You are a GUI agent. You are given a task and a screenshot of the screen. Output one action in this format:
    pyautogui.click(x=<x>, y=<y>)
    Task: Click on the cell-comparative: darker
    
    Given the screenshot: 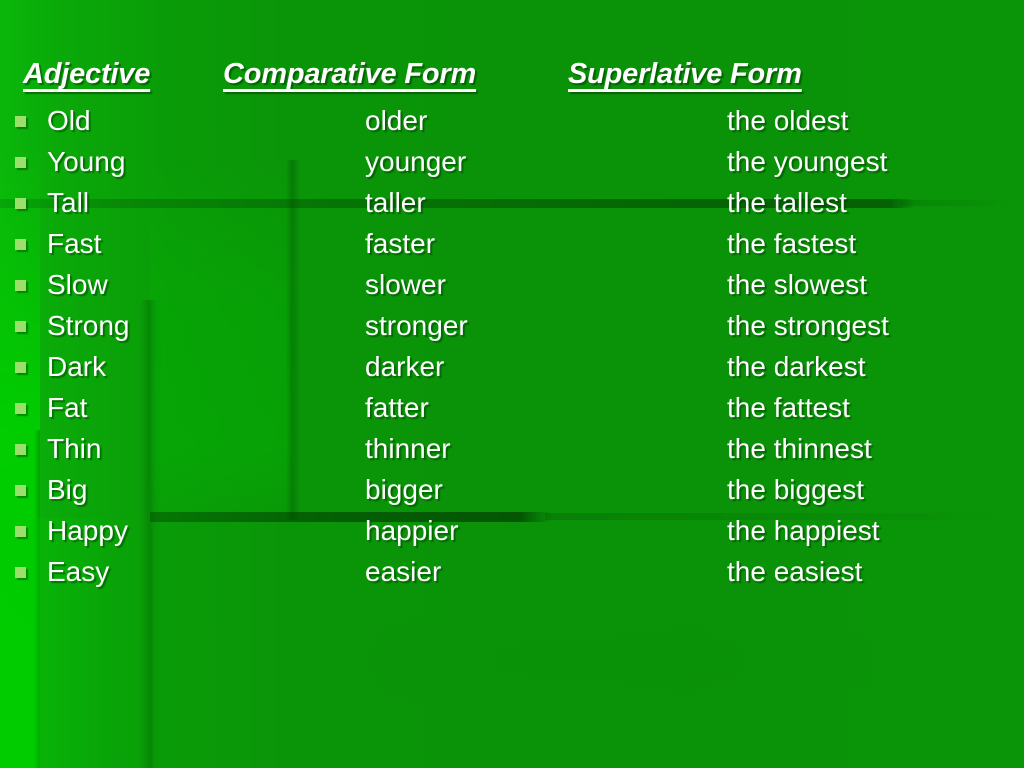 What is the action you would take?
    pyautogui.click(x=405, y=366)
    